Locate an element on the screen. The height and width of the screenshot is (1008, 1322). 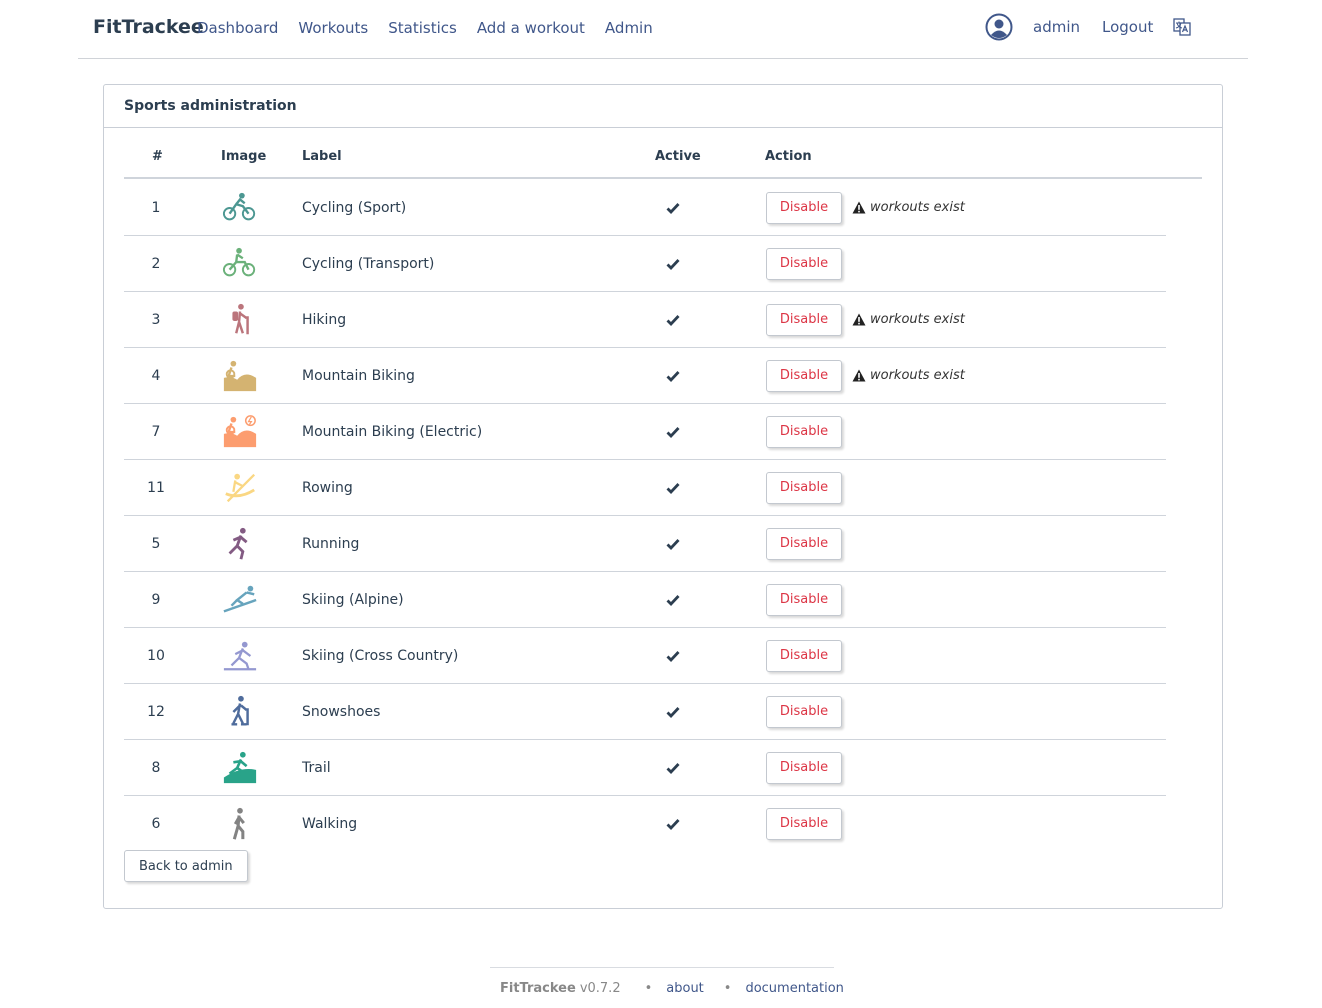
table-row: 8 Trail Disable is located at coordinates (645, 768).